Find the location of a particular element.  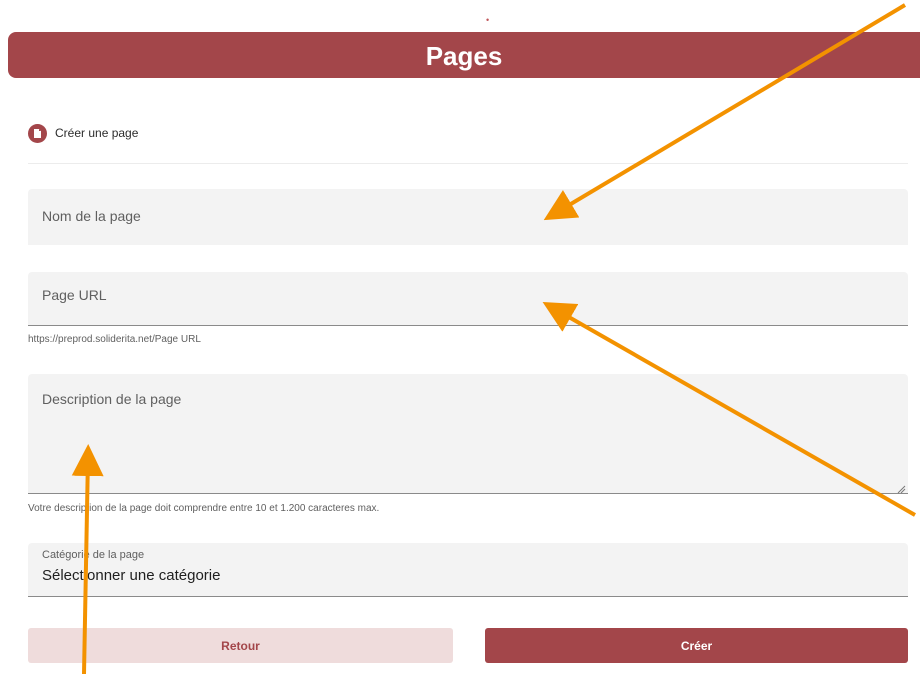

page-category-label: Catégorie de la page is located at coordinates (93, 555).